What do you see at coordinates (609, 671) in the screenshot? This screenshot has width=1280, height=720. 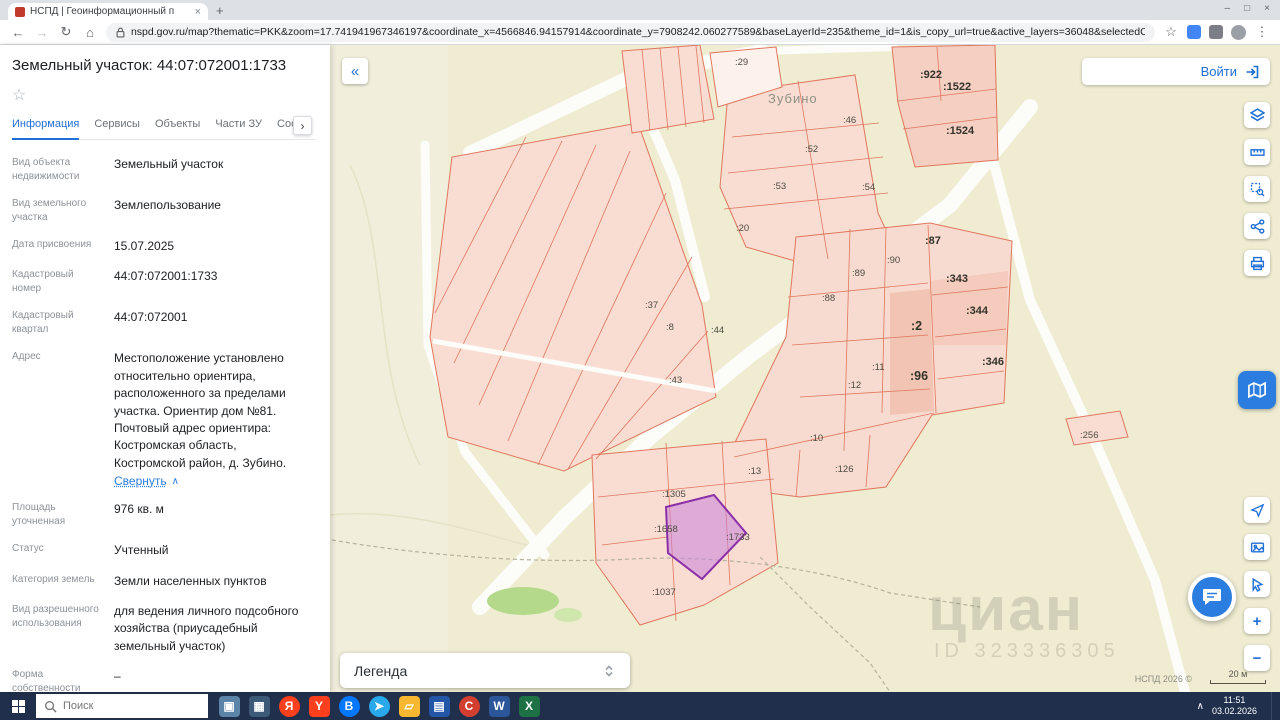 I see `legend-expand-icon` at bounding box center [609, 671].